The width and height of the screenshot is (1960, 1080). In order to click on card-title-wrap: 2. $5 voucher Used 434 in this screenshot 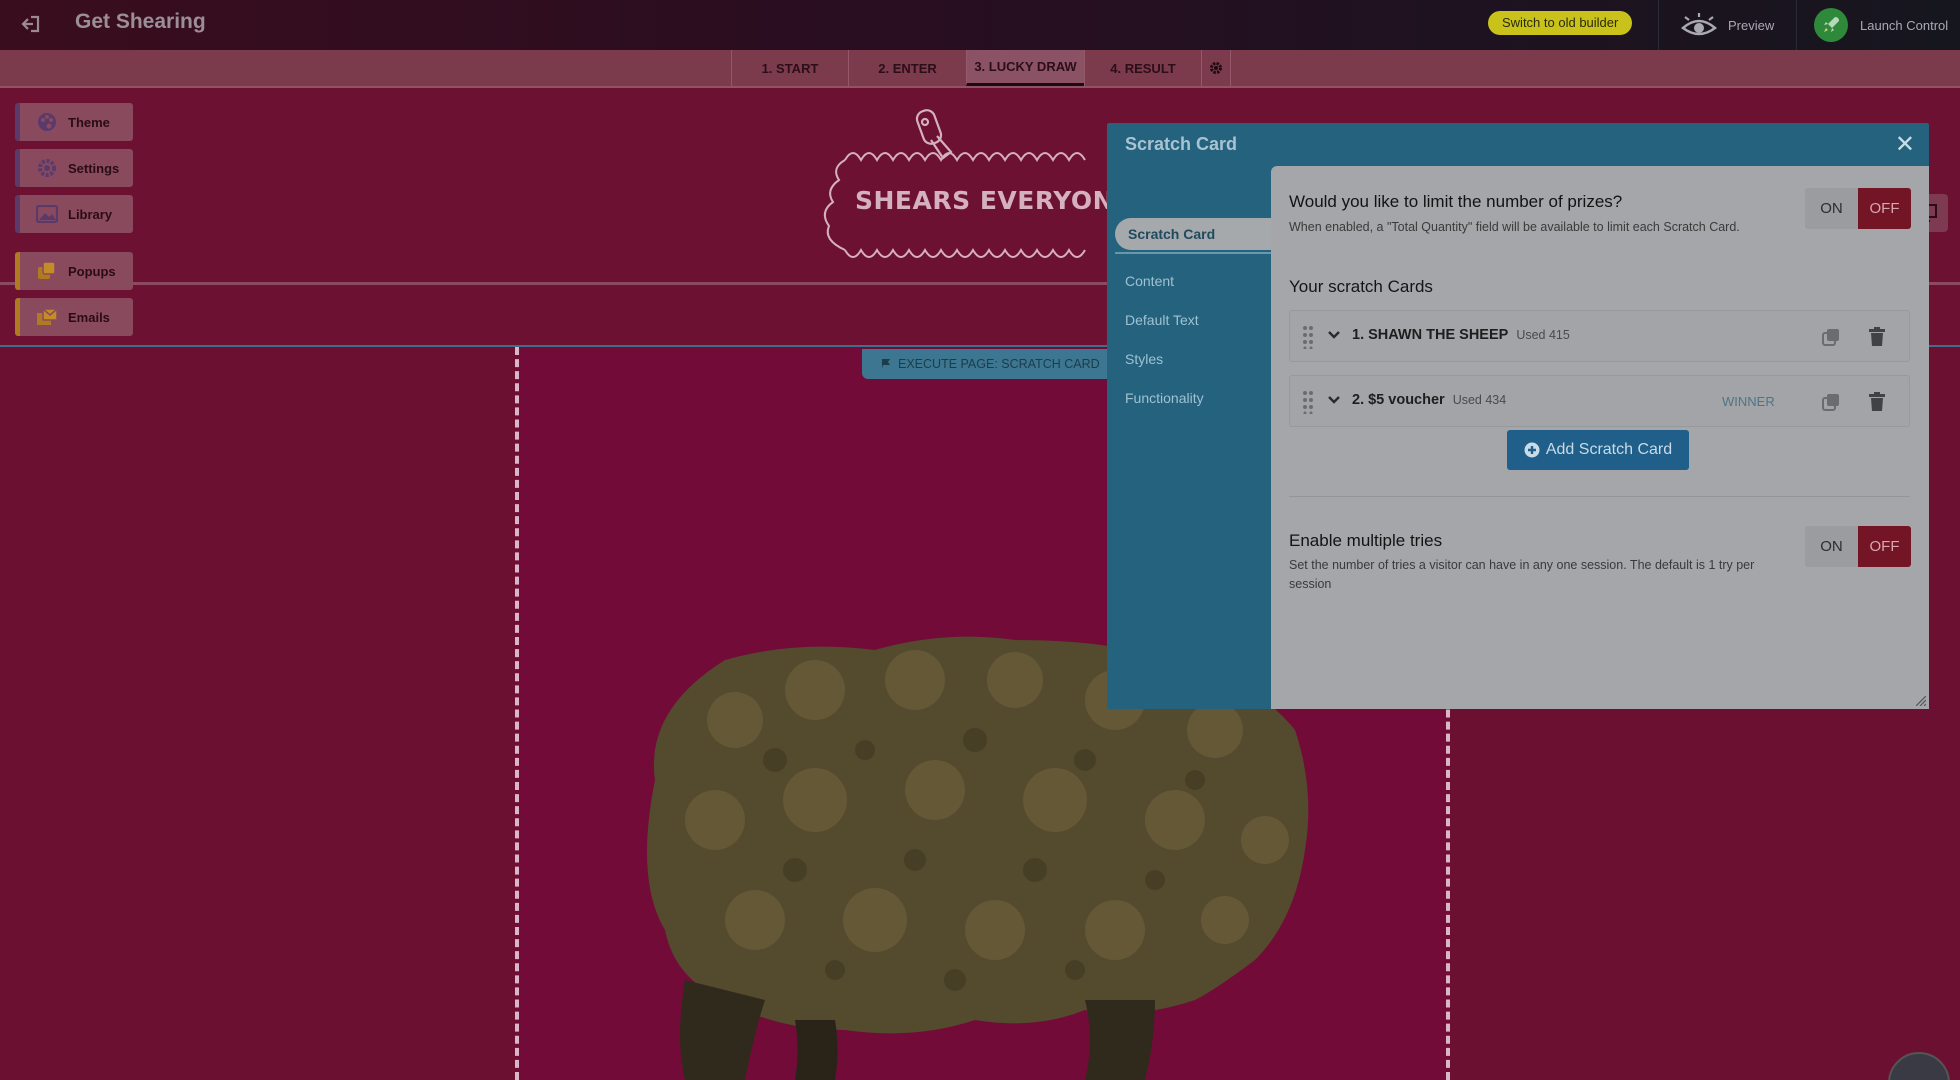, I will do `click(1429, 400)`.